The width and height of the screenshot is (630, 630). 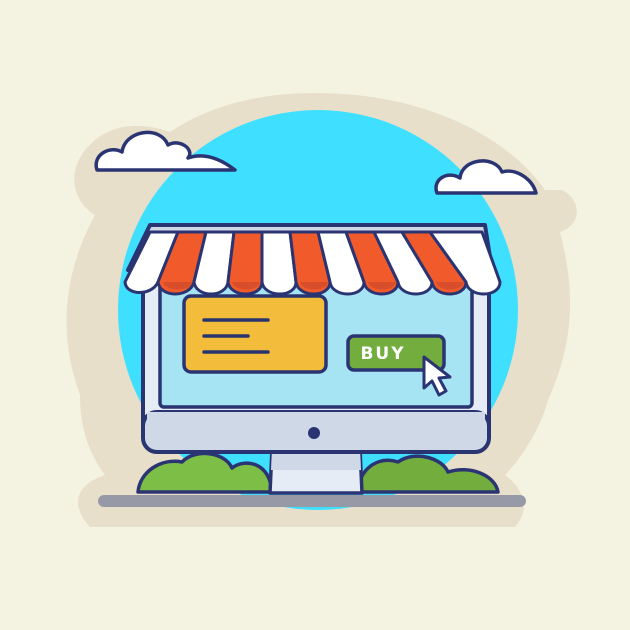 I want to click on product-card, so click(x=255, y=334).